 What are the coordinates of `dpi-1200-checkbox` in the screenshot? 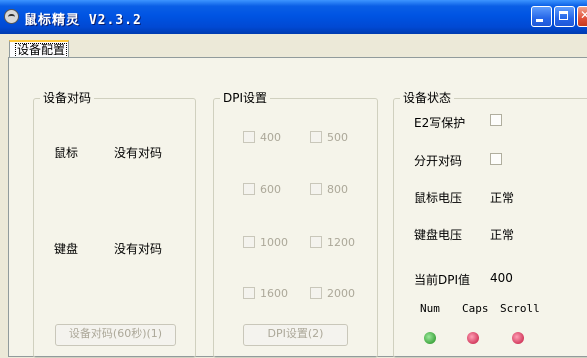 It's located at (316, 242).